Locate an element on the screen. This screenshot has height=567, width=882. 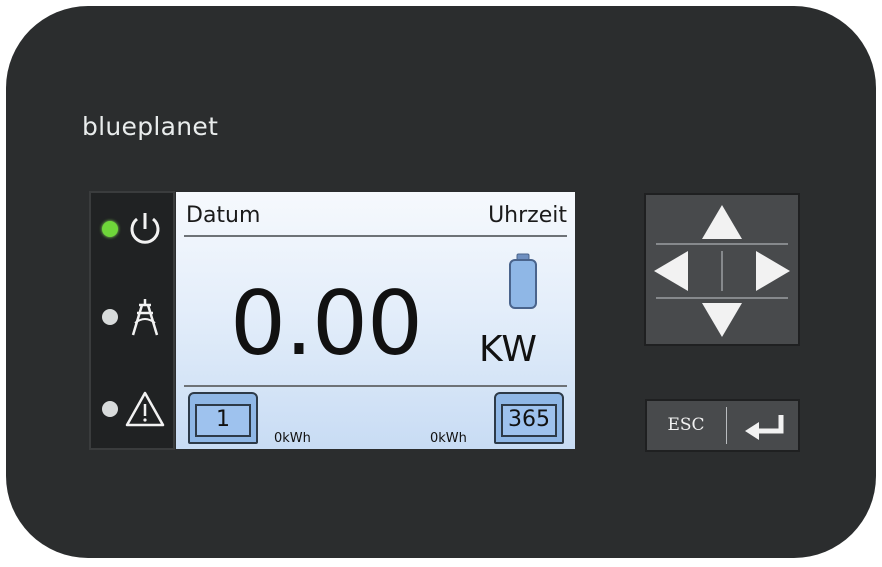
power-led is located at coordinates (110, 229).